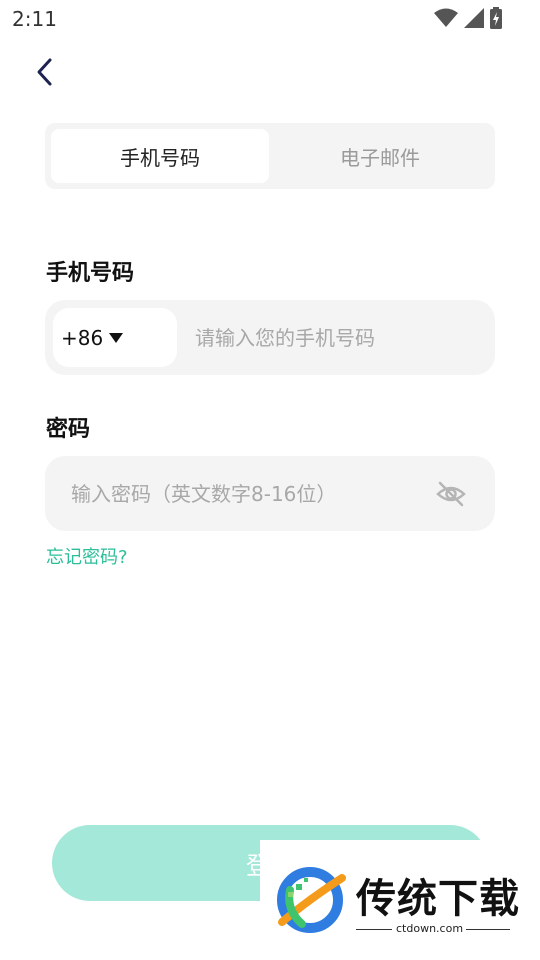  I want to click on forgot-password-link: 忘记密码?, so click(87, 556).